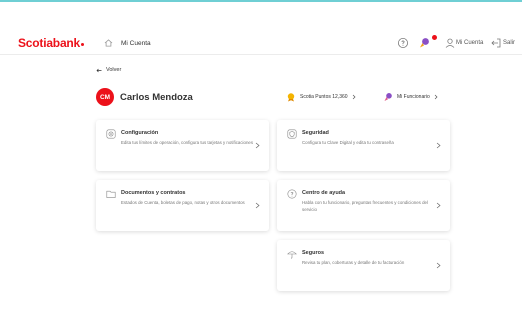  What do you see at coordinates (315, 133) in the screenshot?
I see `card-title: Seguridad` at bounding box center [315, 133].